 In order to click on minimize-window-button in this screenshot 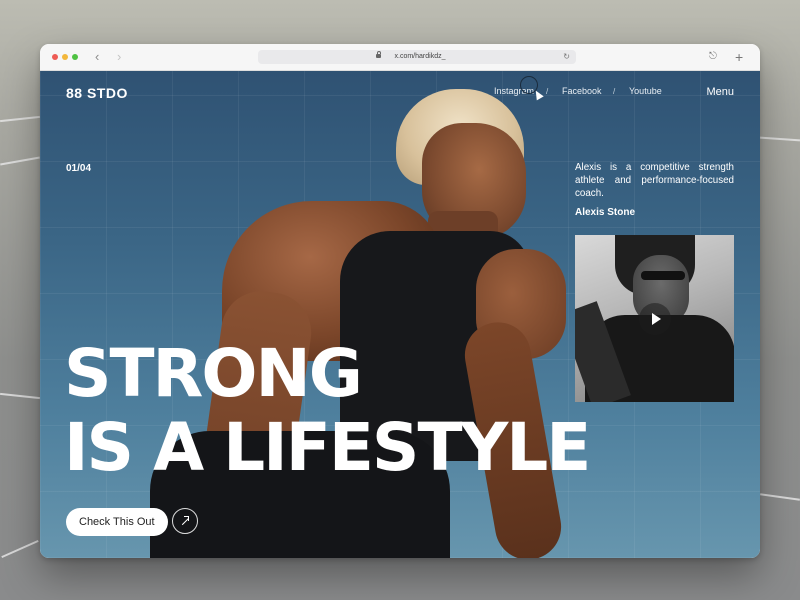, I will do `click(65, 57)`.